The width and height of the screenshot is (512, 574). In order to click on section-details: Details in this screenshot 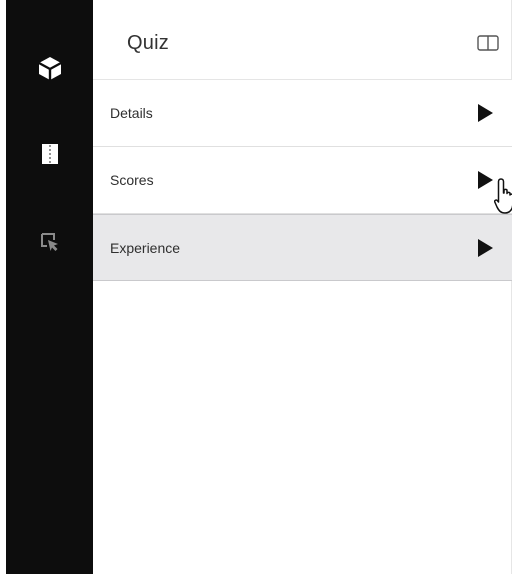, I will do `click(302, 113)`.